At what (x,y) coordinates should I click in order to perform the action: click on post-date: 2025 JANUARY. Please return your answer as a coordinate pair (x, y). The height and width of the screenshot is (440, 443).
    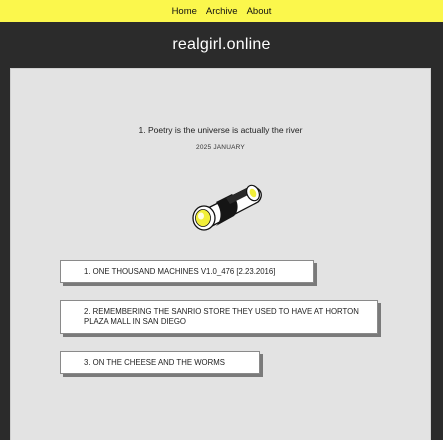
    Looking at the image, I should click on (220, 147).